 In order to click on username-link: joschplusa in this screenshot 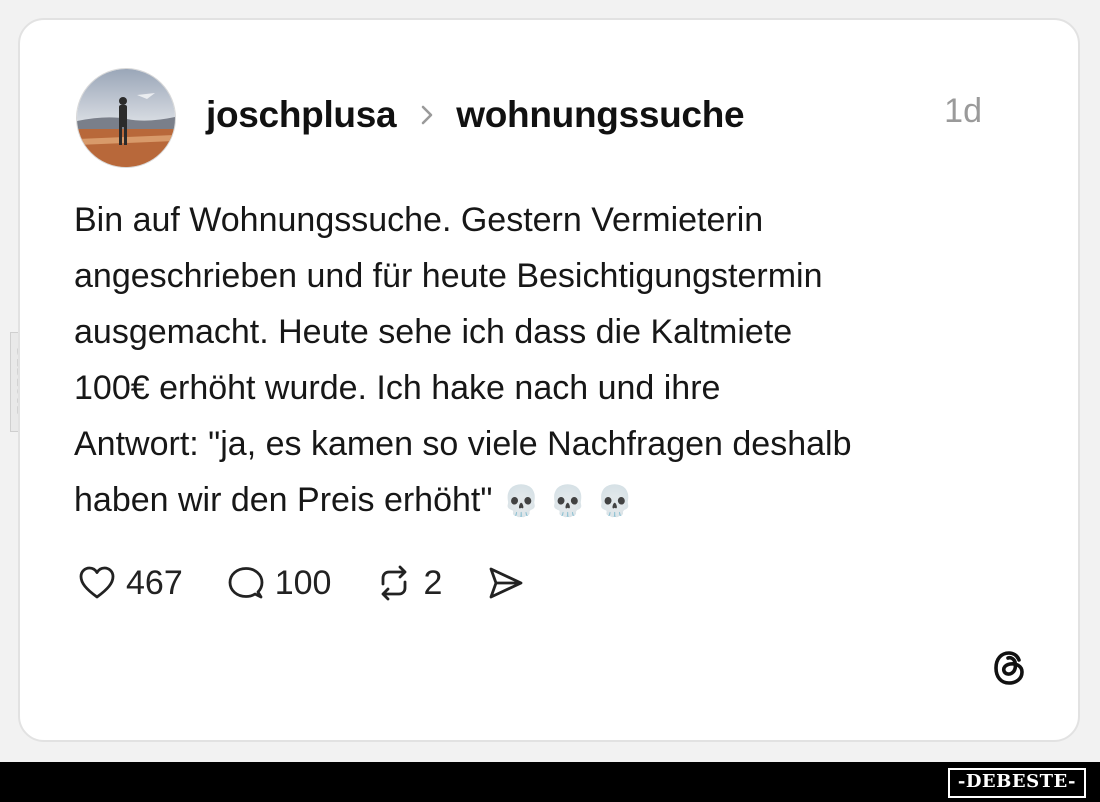, I will do `click(301, 115)`.